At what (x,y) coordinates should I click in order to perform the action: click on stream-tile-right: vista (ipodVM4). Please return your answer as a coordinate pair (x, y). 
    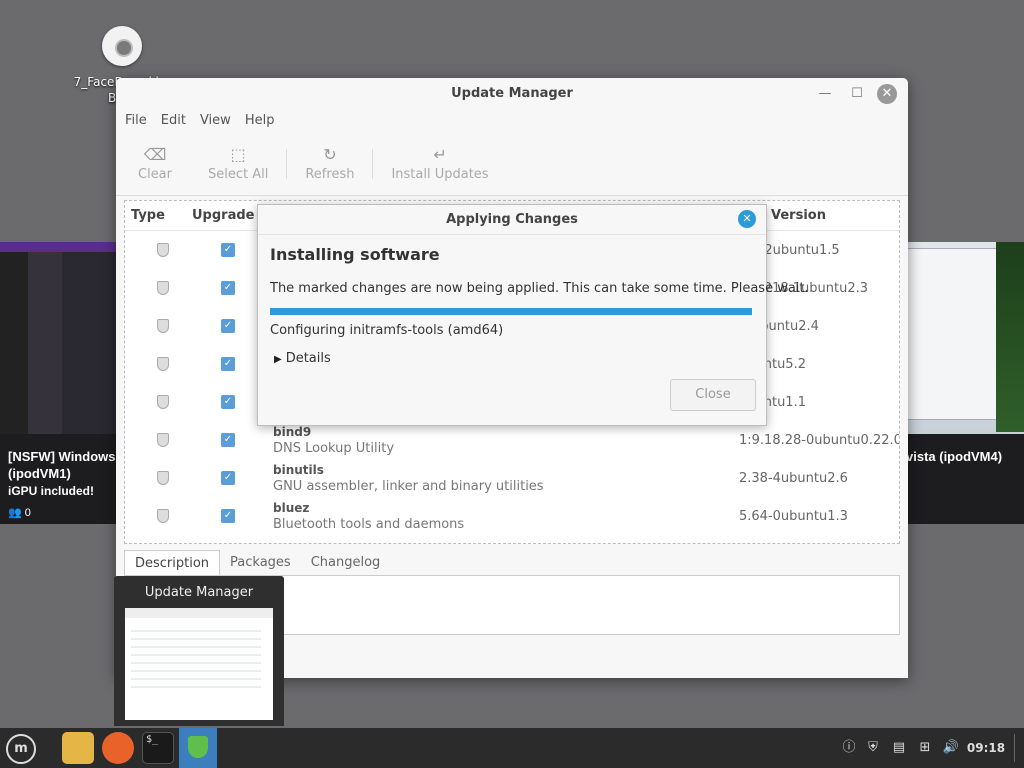
    Looking at the image, I should click on (965, 383).